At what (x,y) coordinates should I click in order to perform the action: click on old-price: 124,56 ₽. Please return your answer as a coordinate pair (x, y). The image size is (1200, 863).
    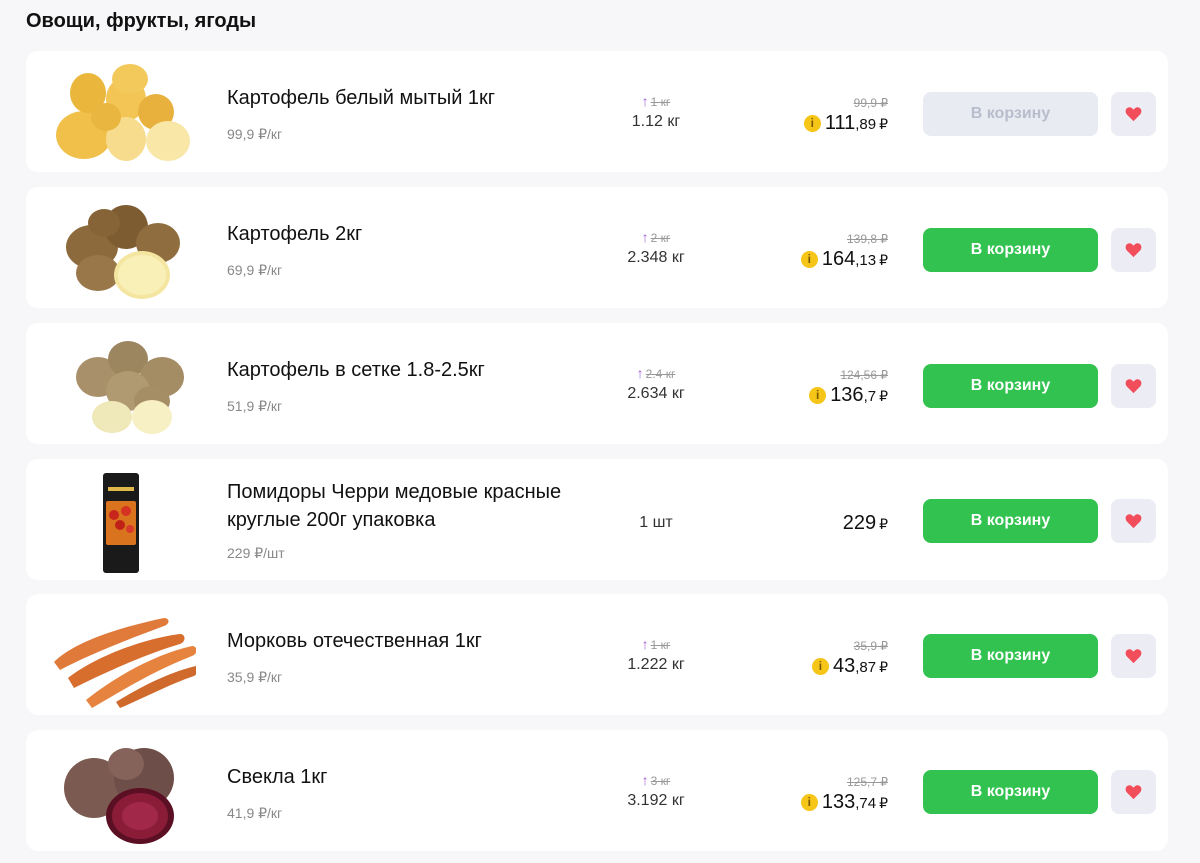
    Looking at the image, I should click on (864, 375).